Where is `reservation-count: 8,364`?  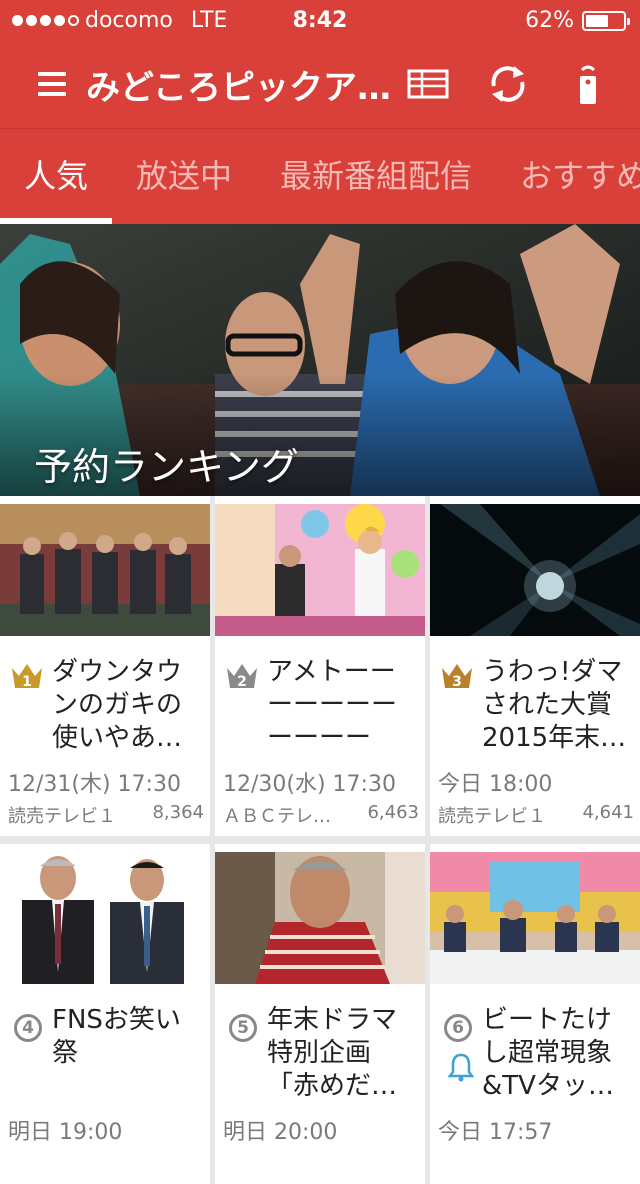 reservation-count: 8,364 is located at coordinates (178, 812).